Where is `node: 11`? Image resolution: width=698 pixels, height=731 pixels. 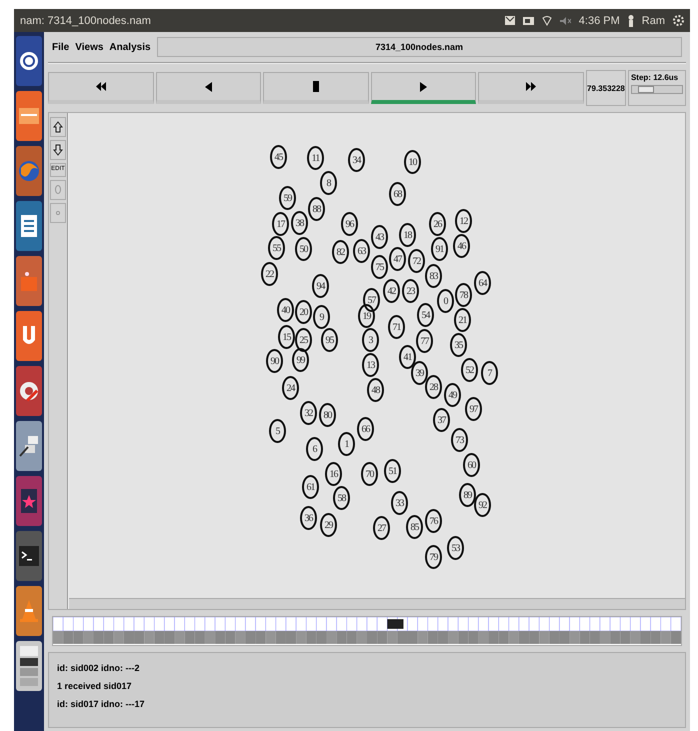
node: 11 is located at coordinates (315, 158).